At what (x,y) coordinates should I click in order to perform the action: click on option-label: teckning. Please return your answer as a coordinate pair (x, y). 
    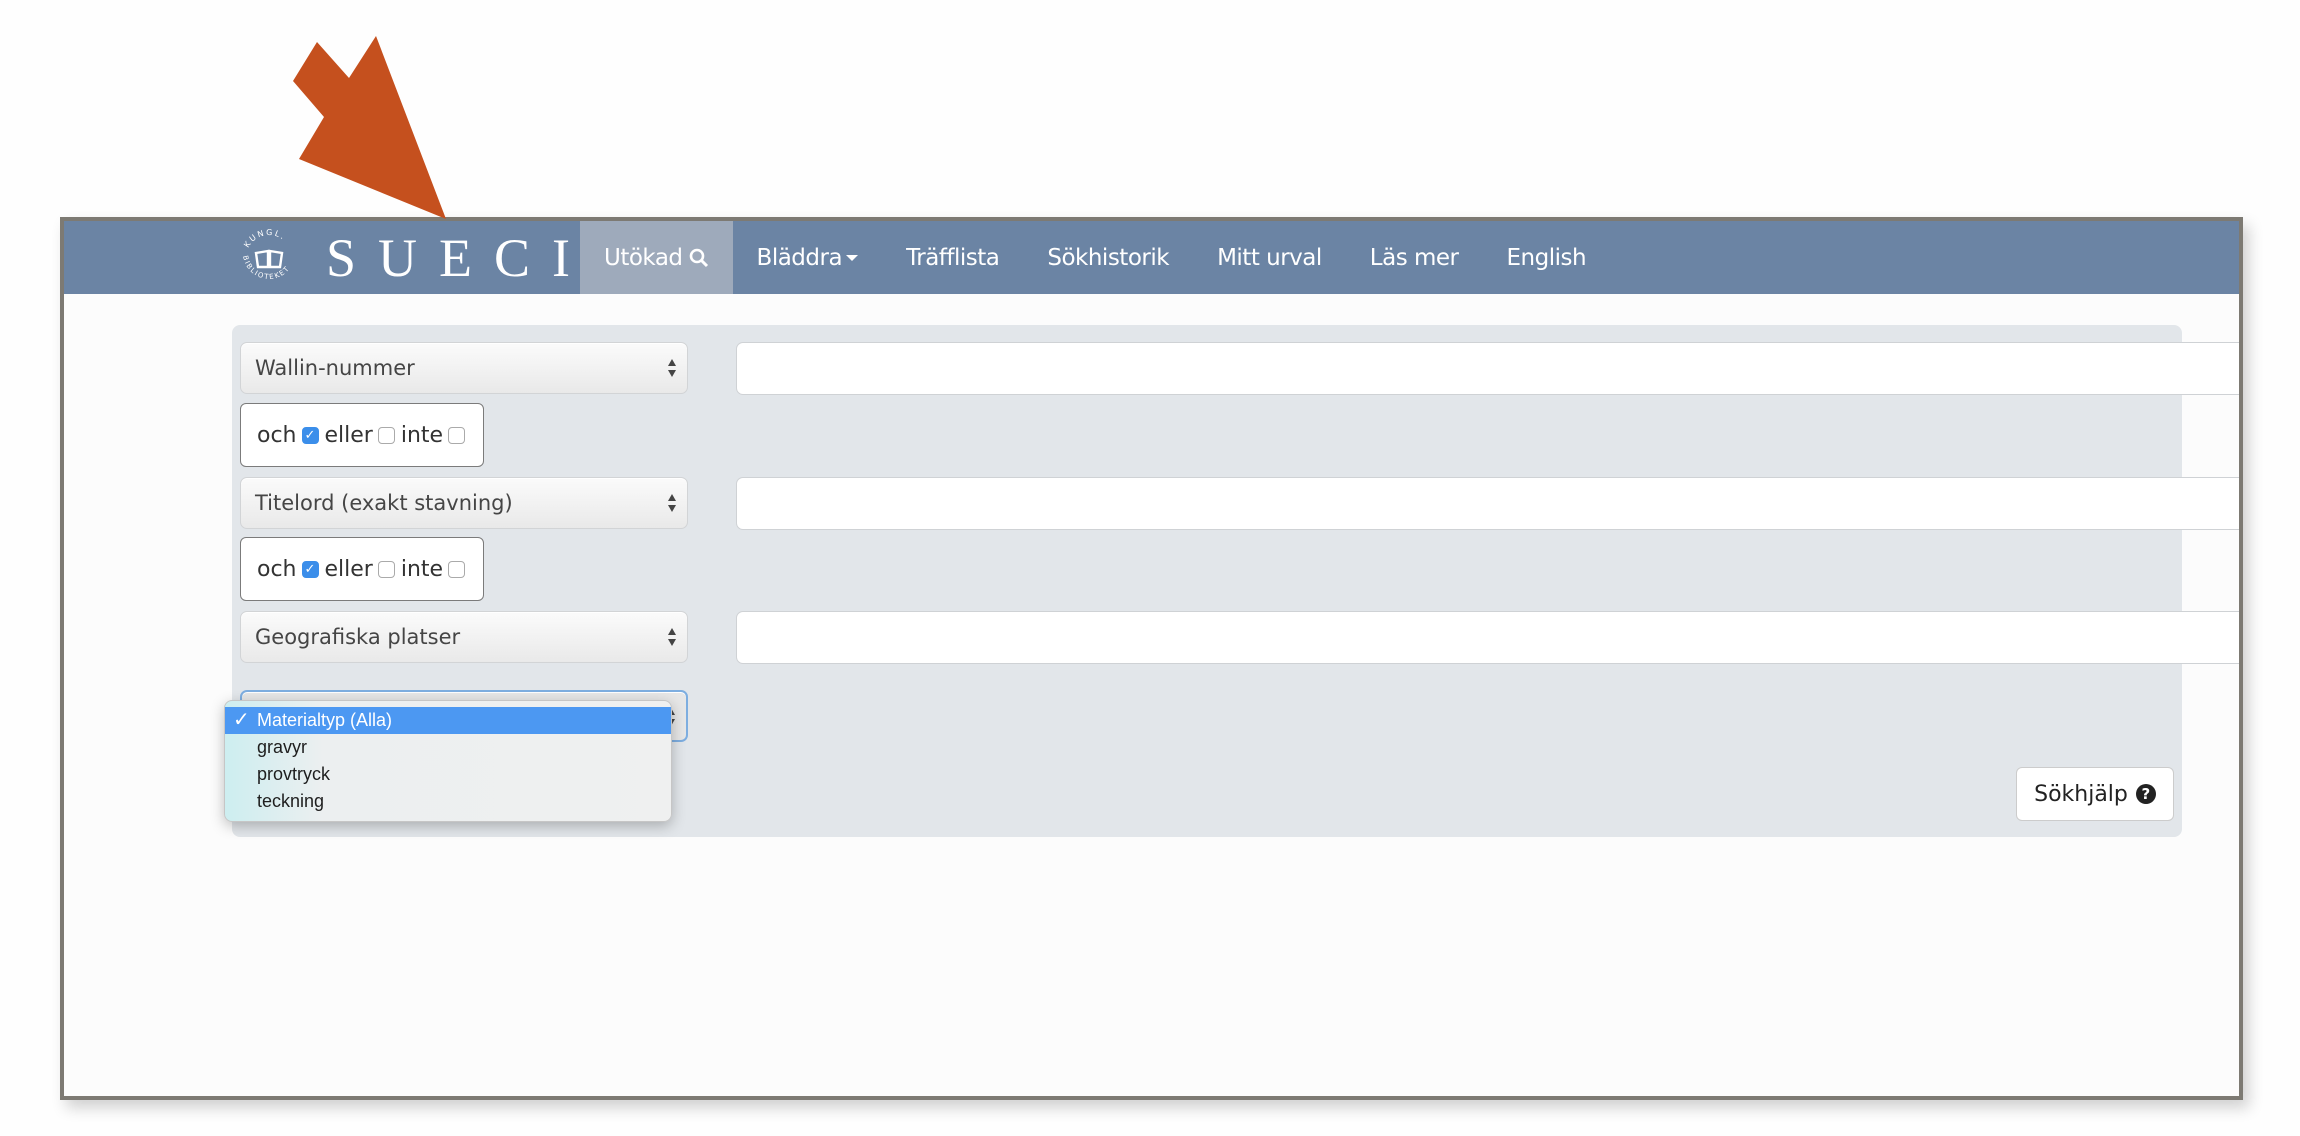
    Looking at the image, I should click on (291, 801).